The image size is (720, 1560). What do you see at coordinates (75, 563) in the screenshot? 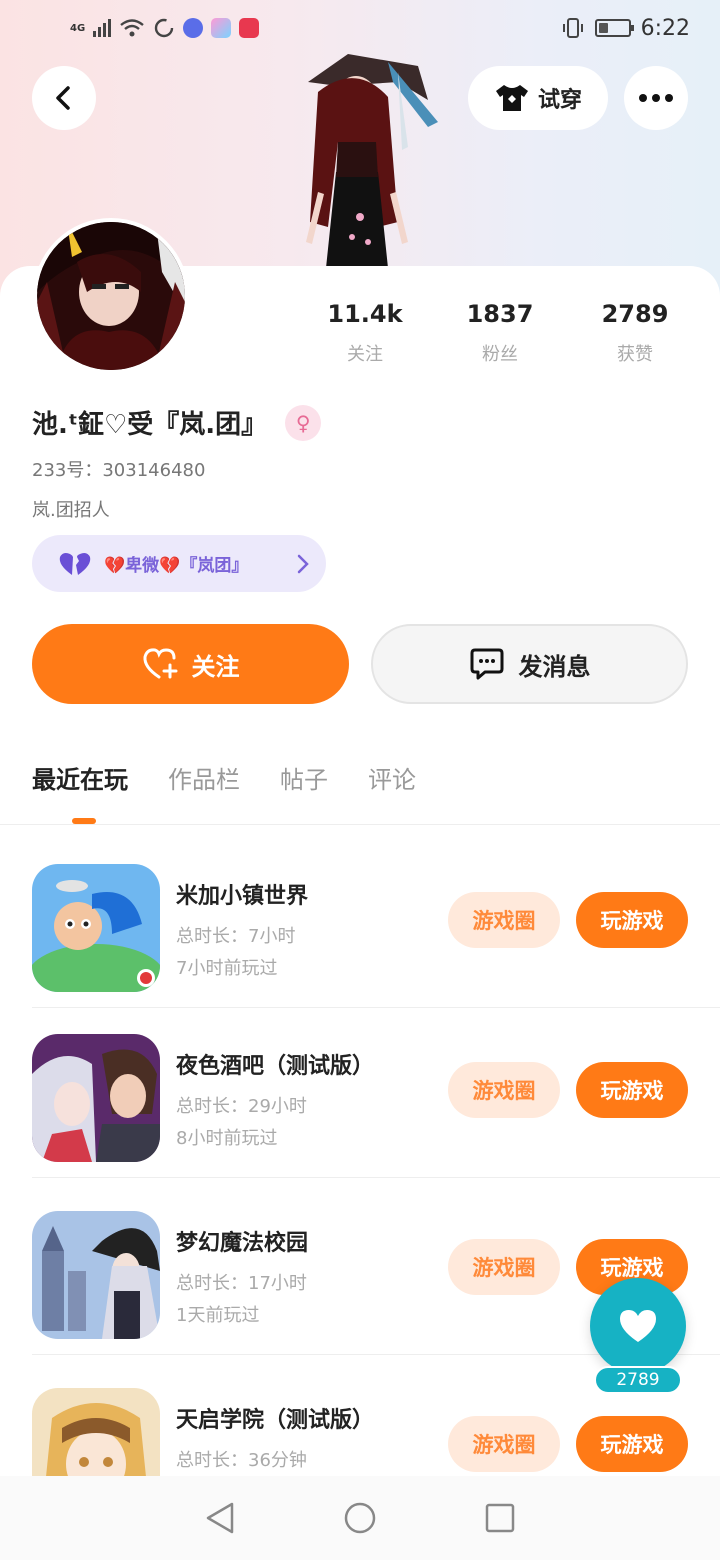
I see `purple-heart-icon` at bounding box center [75, 563].